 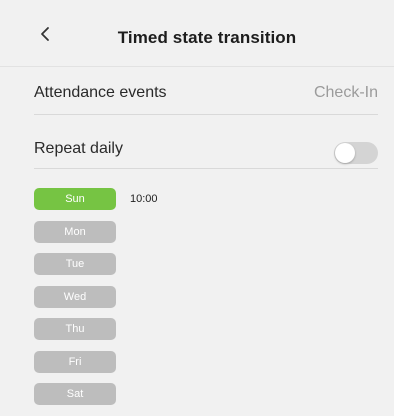 What do you see at coordinates (75, 264) in the screenshot?
I see `day-button-tue: Tue` at bounding box center [75, 264].